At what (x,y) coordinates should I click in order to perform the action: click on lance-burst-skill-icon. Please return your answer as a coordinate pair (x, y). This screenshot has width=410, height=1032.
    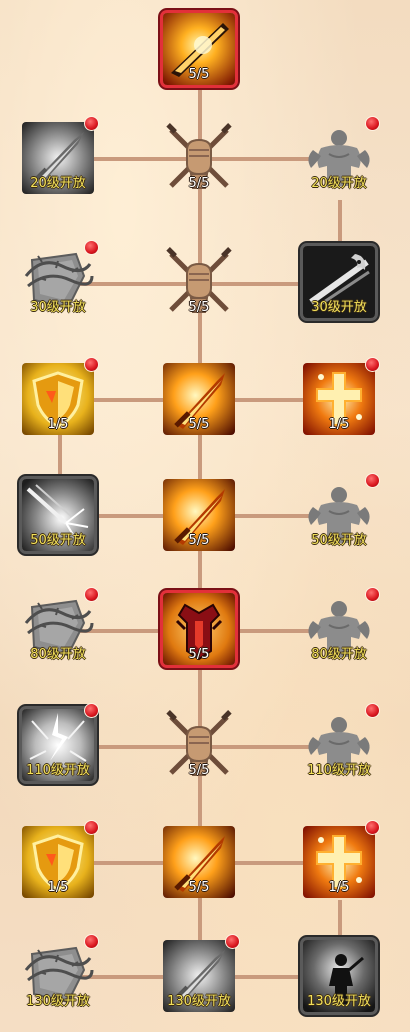
    Looking at the image, I should click on (58, 515).